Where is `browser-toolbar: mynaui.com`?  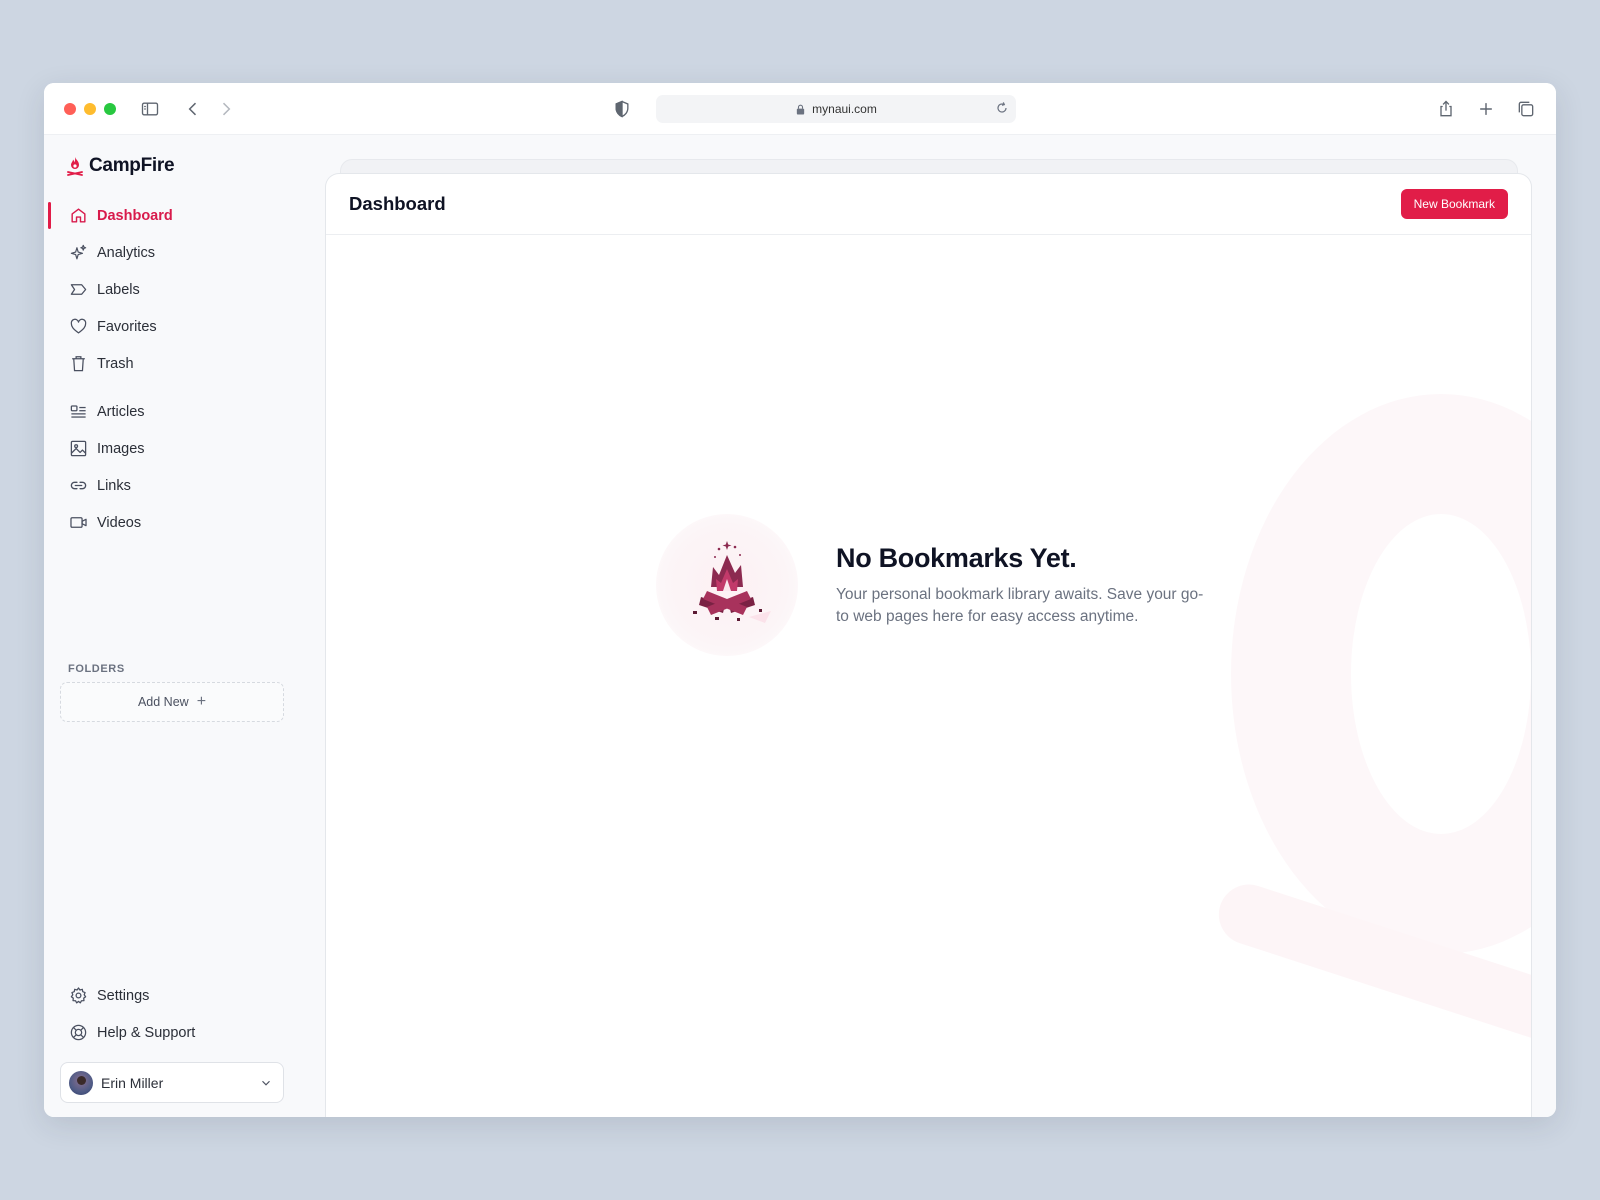 browser-toolbar: mynaui.com is located at coordinates (800, 109).